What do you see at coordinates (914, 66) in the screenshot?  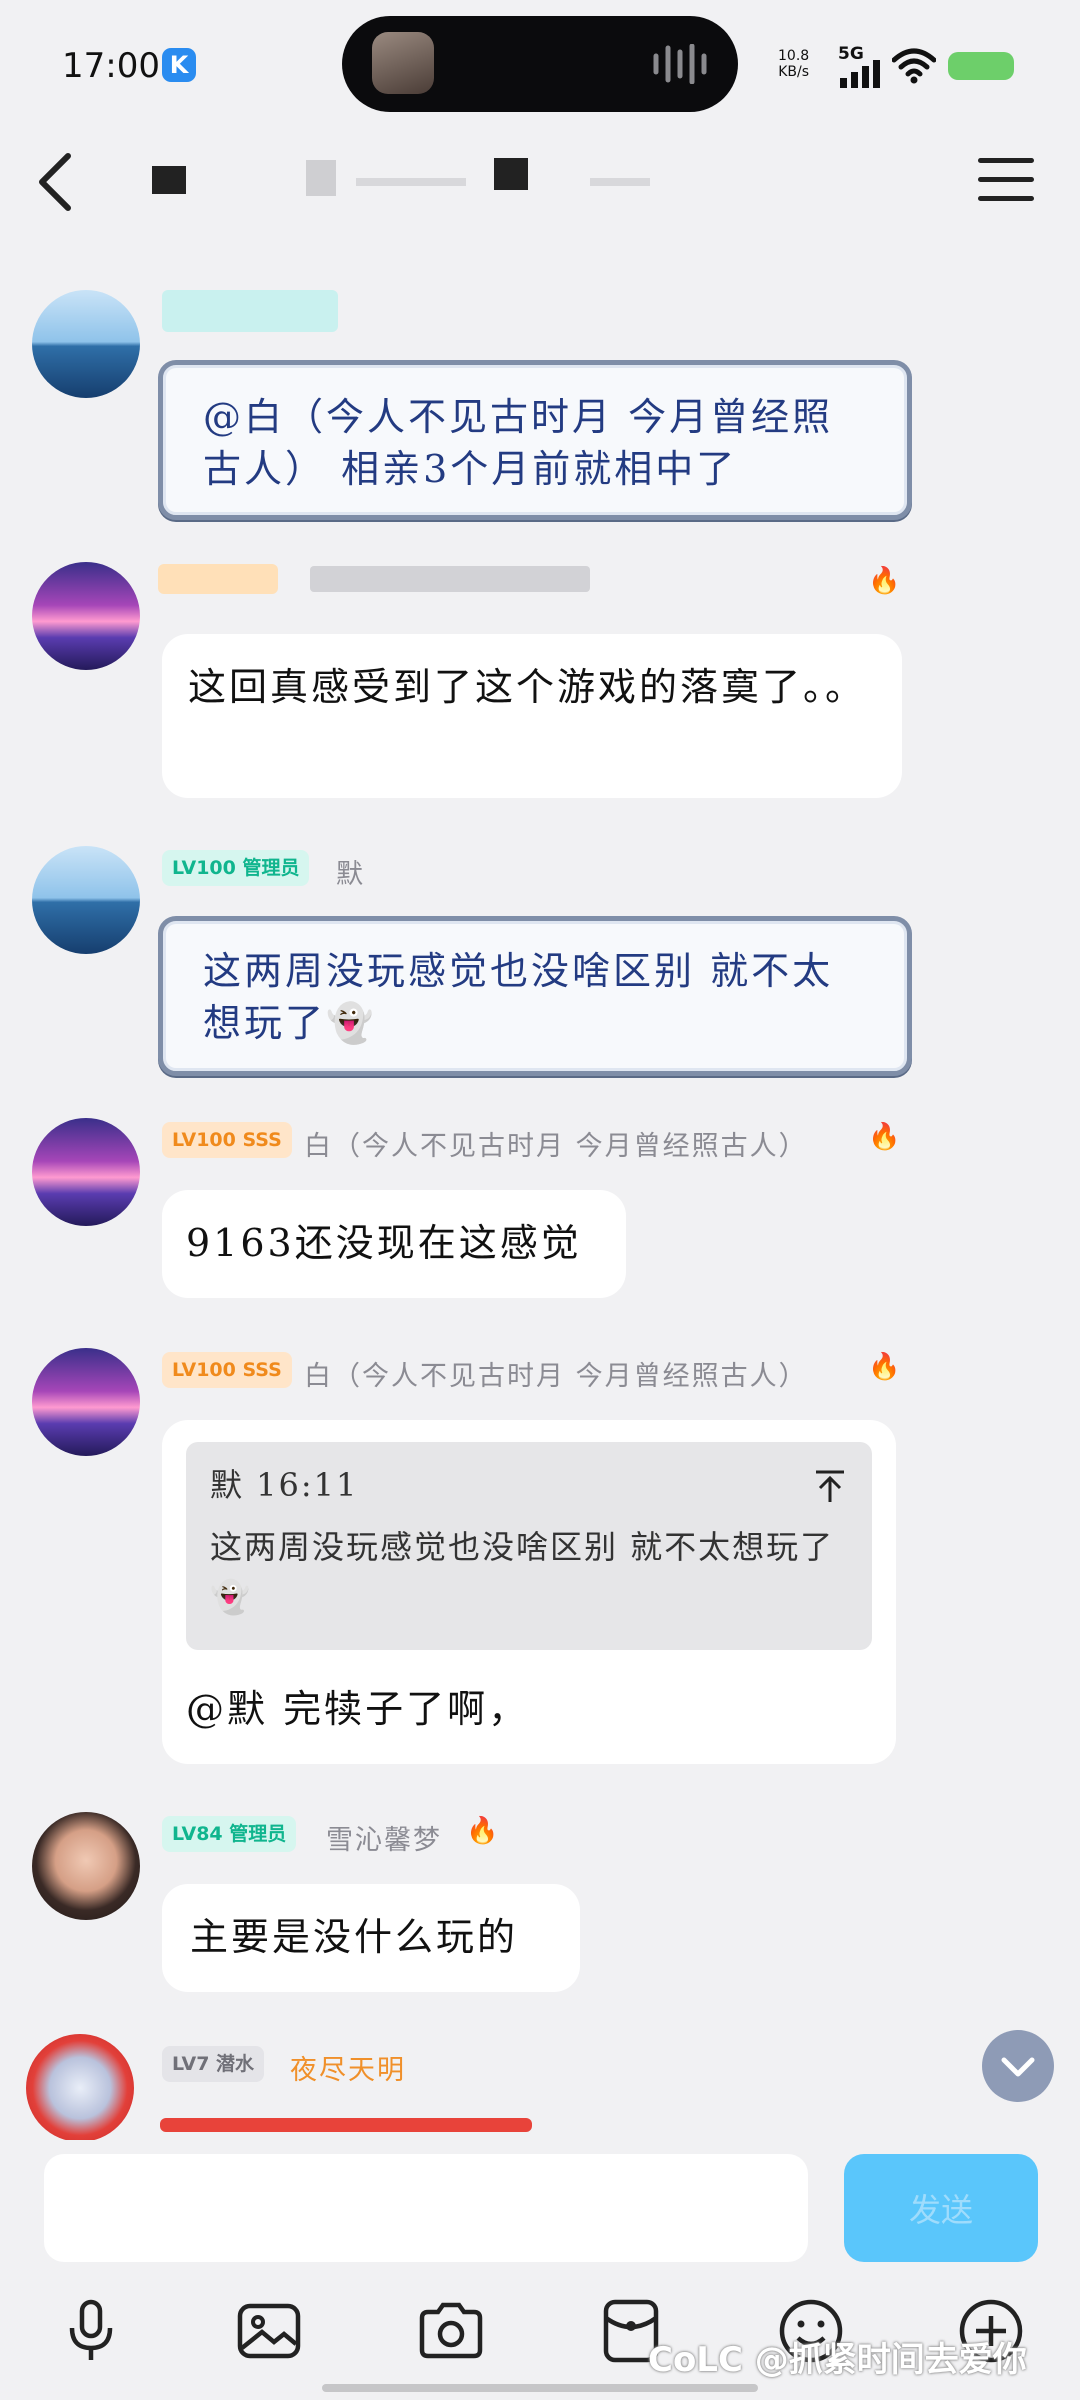 I see `wifi-icon` at bounding box center [914, 66].